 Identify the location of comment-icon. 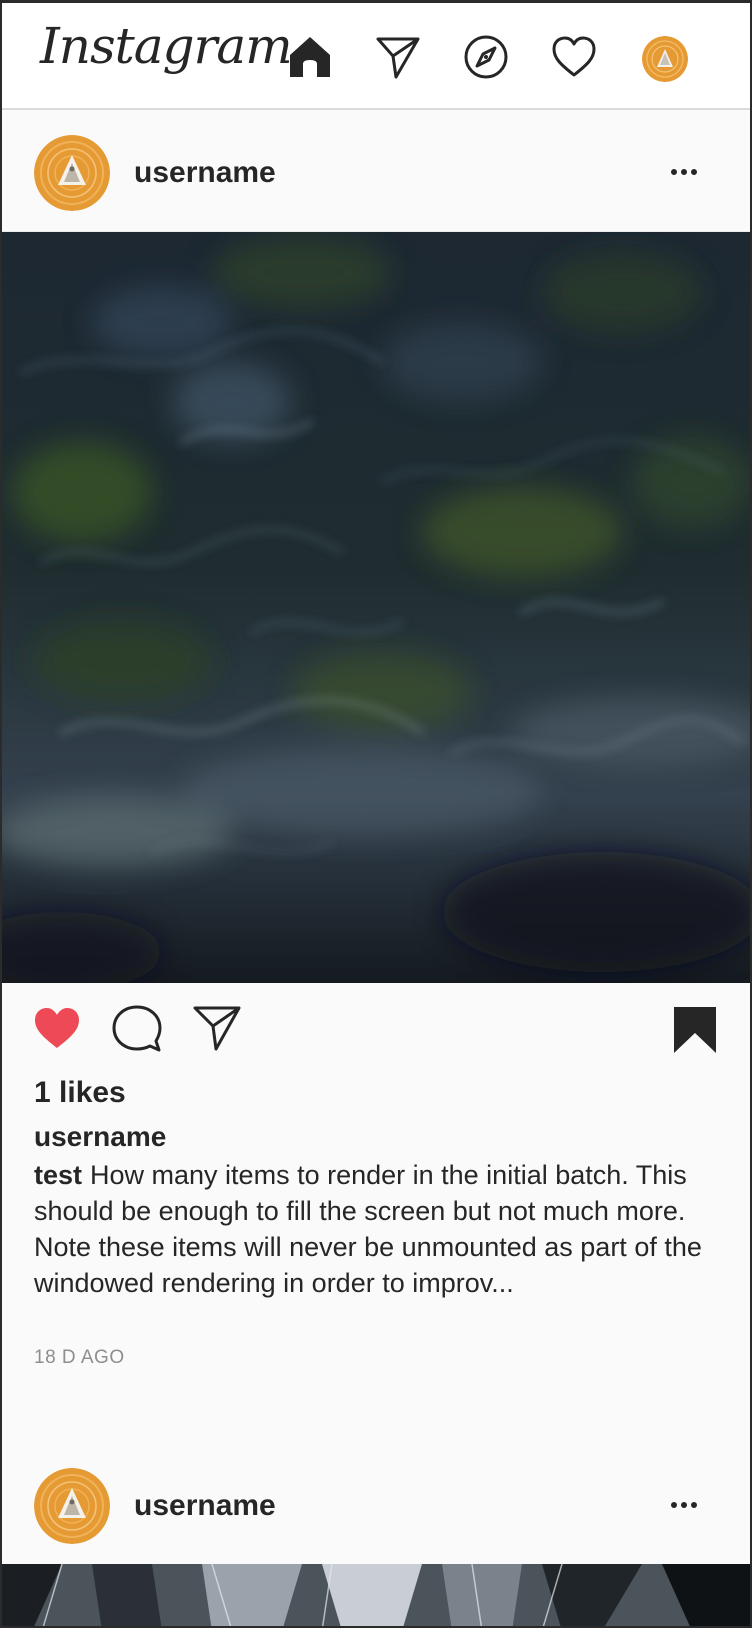
(137, 1028).